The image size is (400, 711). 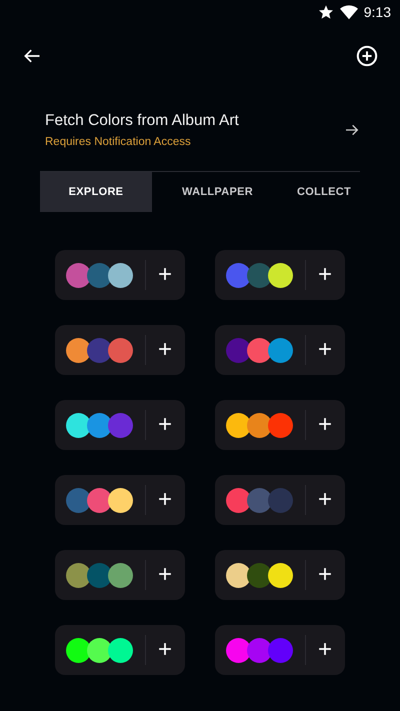 What do you see at coordinates (326, 12) in the screenshot?
I see `star-icon` at bounding box center [326, 12].